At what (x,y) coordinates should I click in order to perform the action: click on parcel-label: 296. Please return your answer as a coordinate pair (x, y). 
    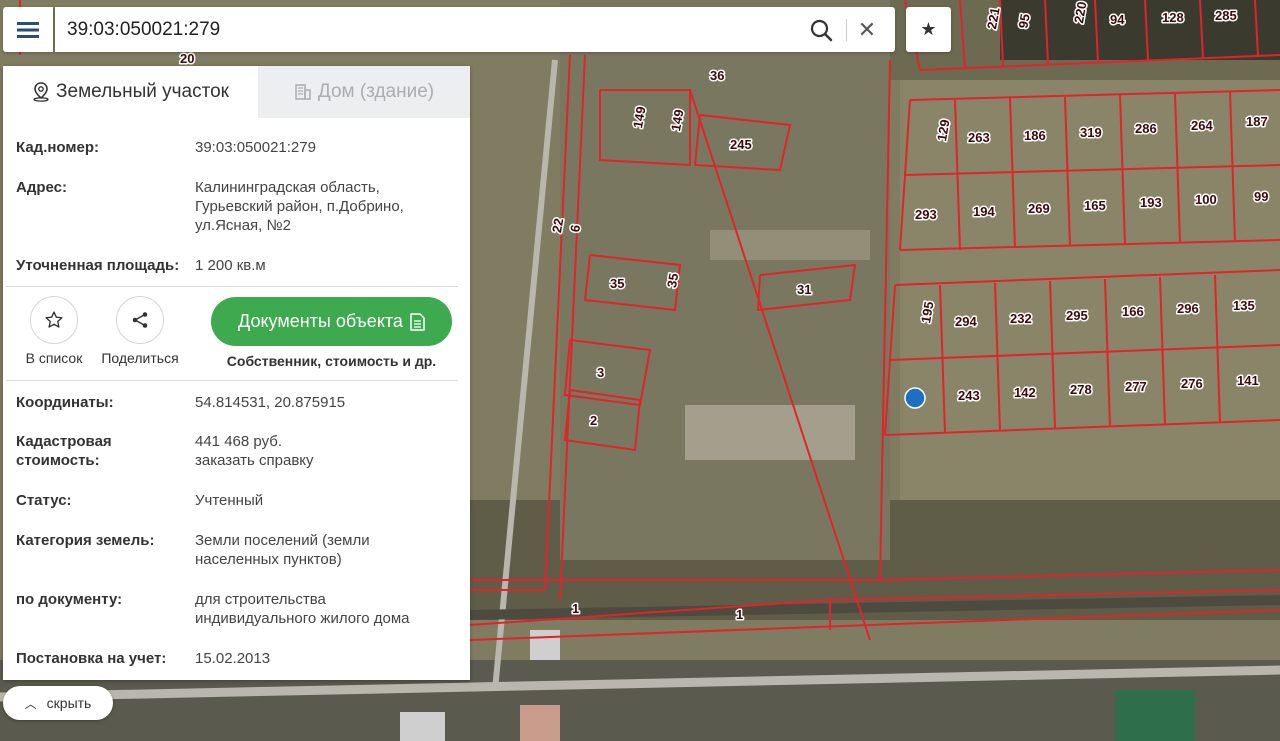
    Looking at the image, I should click on (1188, 308).